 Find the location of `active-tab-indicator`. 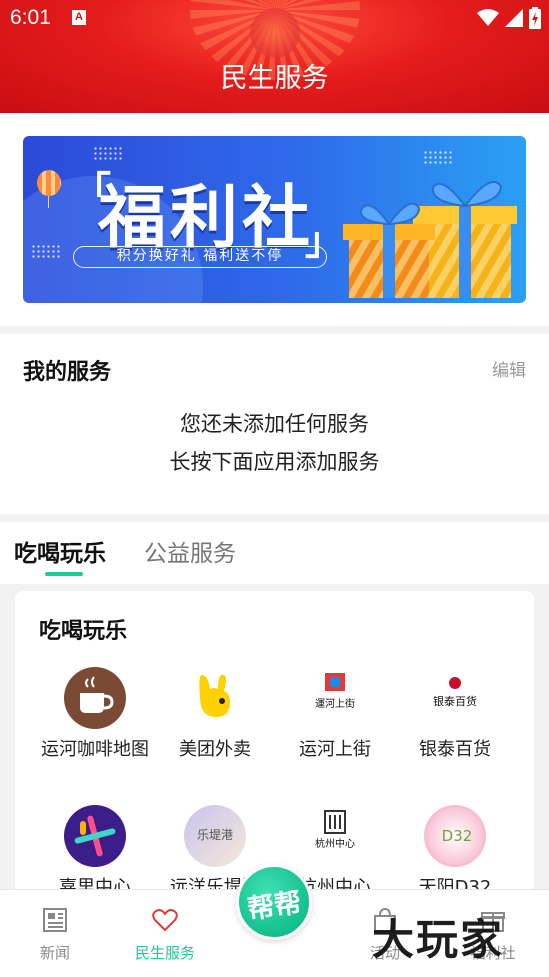

active-tab-indicator is located at coordinates (64, 574).